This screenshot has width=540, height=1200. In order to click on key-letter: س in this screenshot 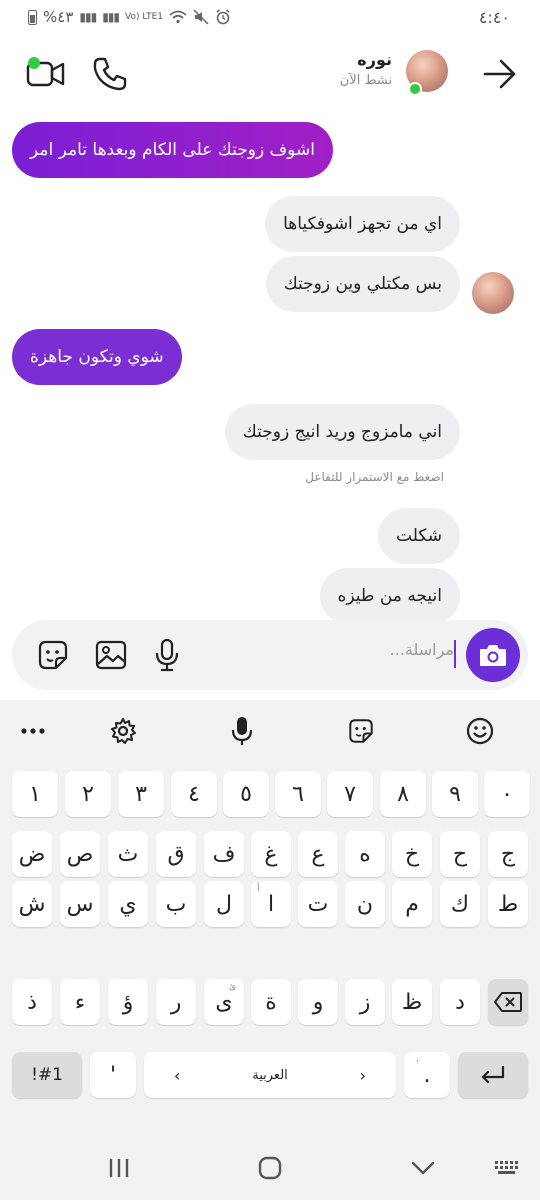, I will do `click(80, 904)`.